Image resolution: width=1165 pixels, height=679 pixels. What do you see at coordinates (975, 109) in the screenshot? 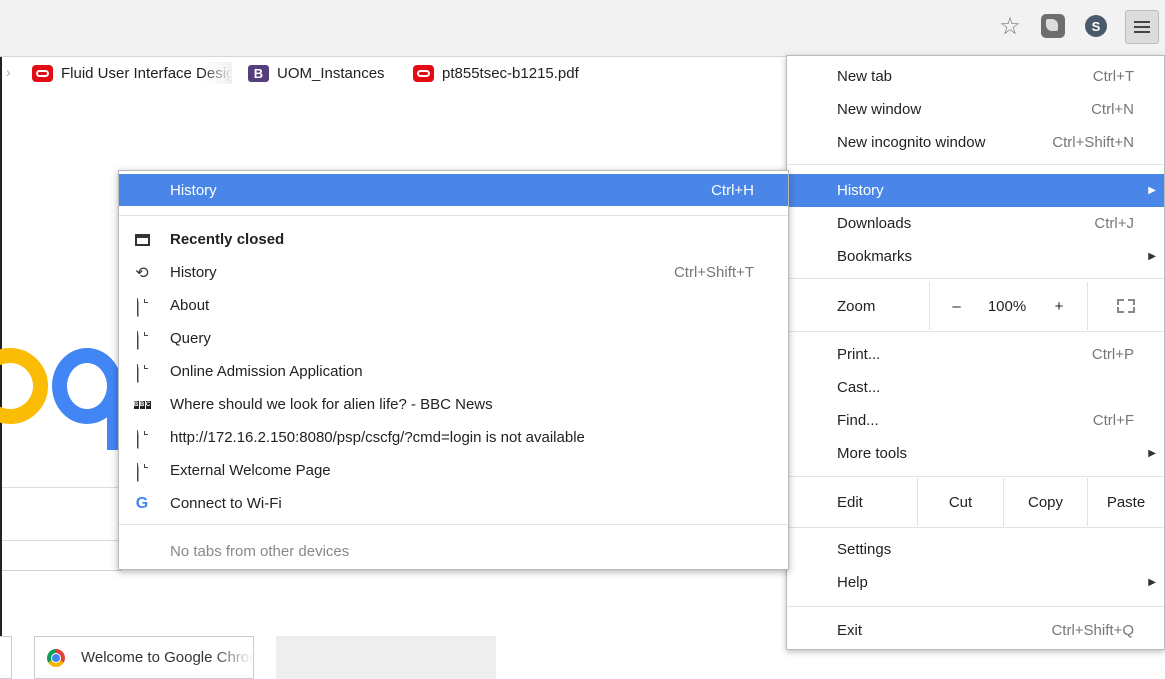
I see `menu-item-new-window: New window Ctrl+N` at bounding box center [975, 109].